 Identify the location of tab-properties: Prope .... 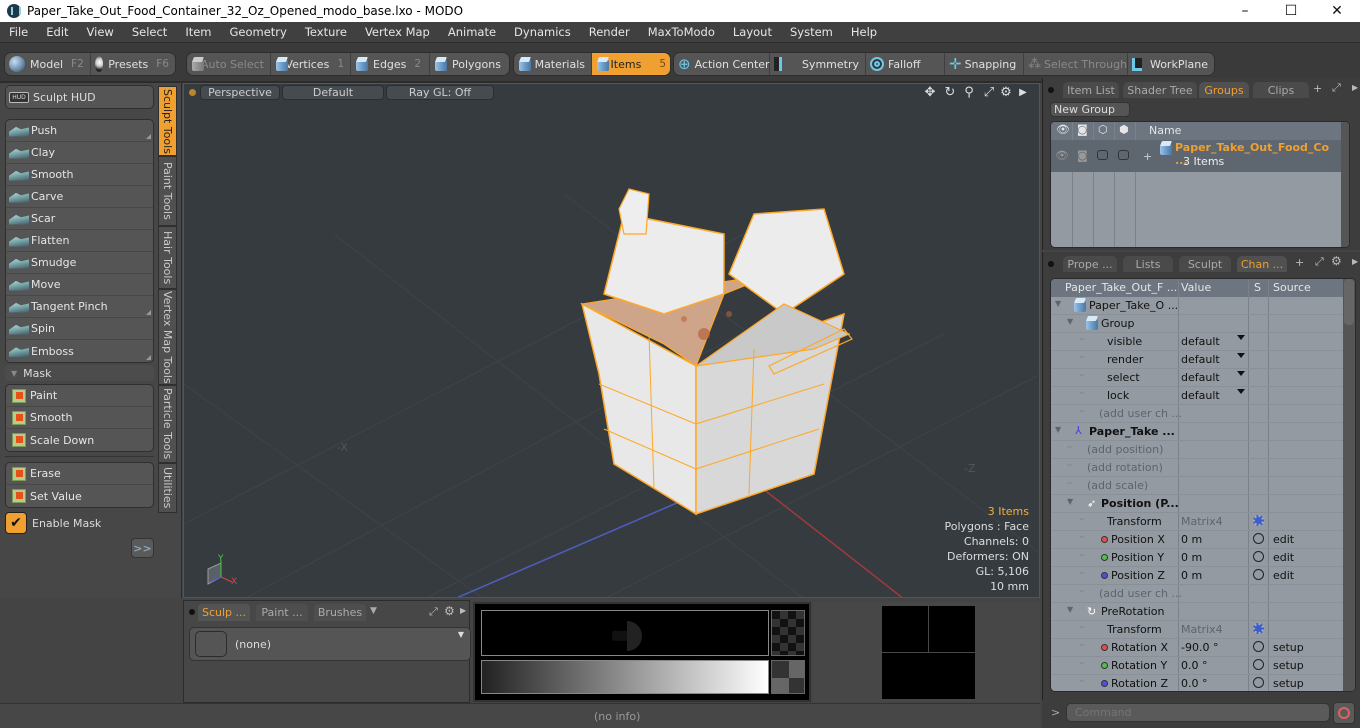
(1090, 264).